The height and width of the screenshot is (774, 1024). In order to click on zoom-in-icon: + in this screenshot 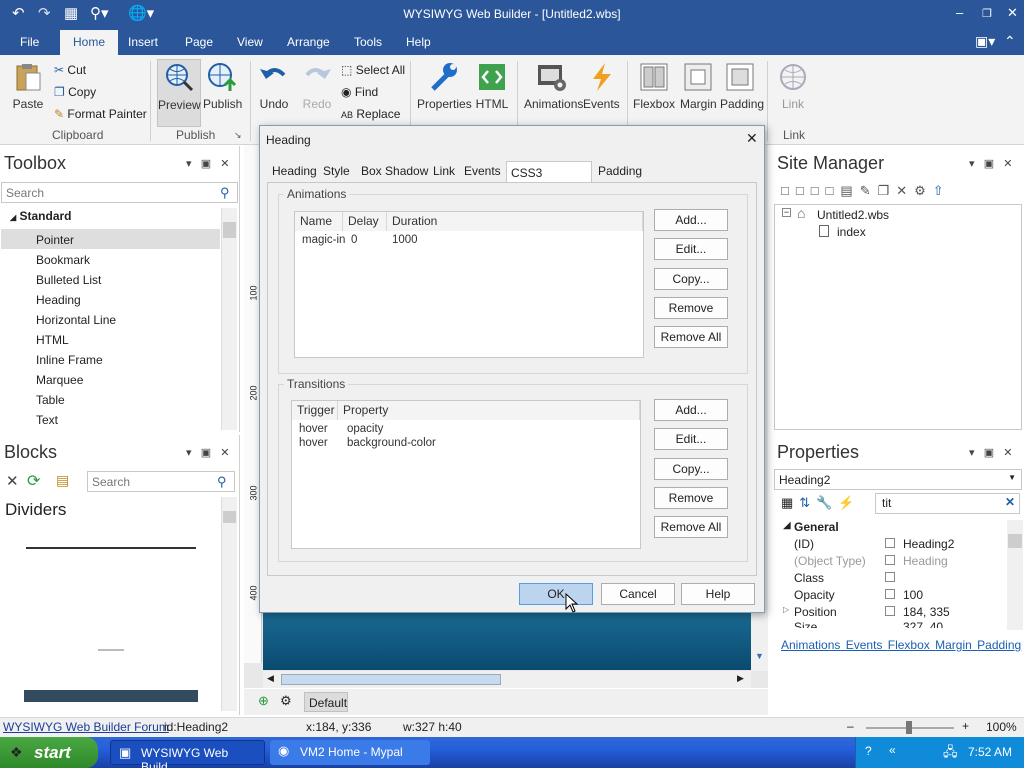, I will do `click(965, 726)`.